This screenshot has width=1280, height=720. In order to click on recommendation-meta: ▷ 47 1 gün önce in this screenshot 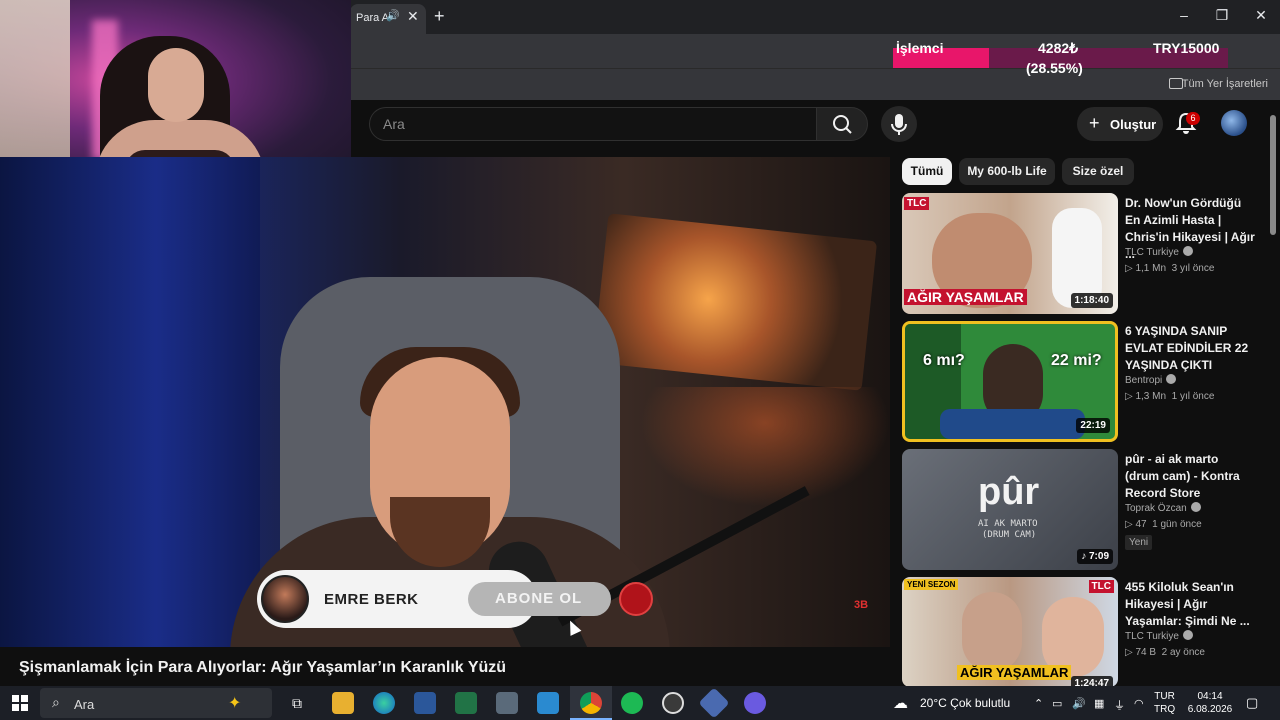, I will do `click(1163, 524)`.